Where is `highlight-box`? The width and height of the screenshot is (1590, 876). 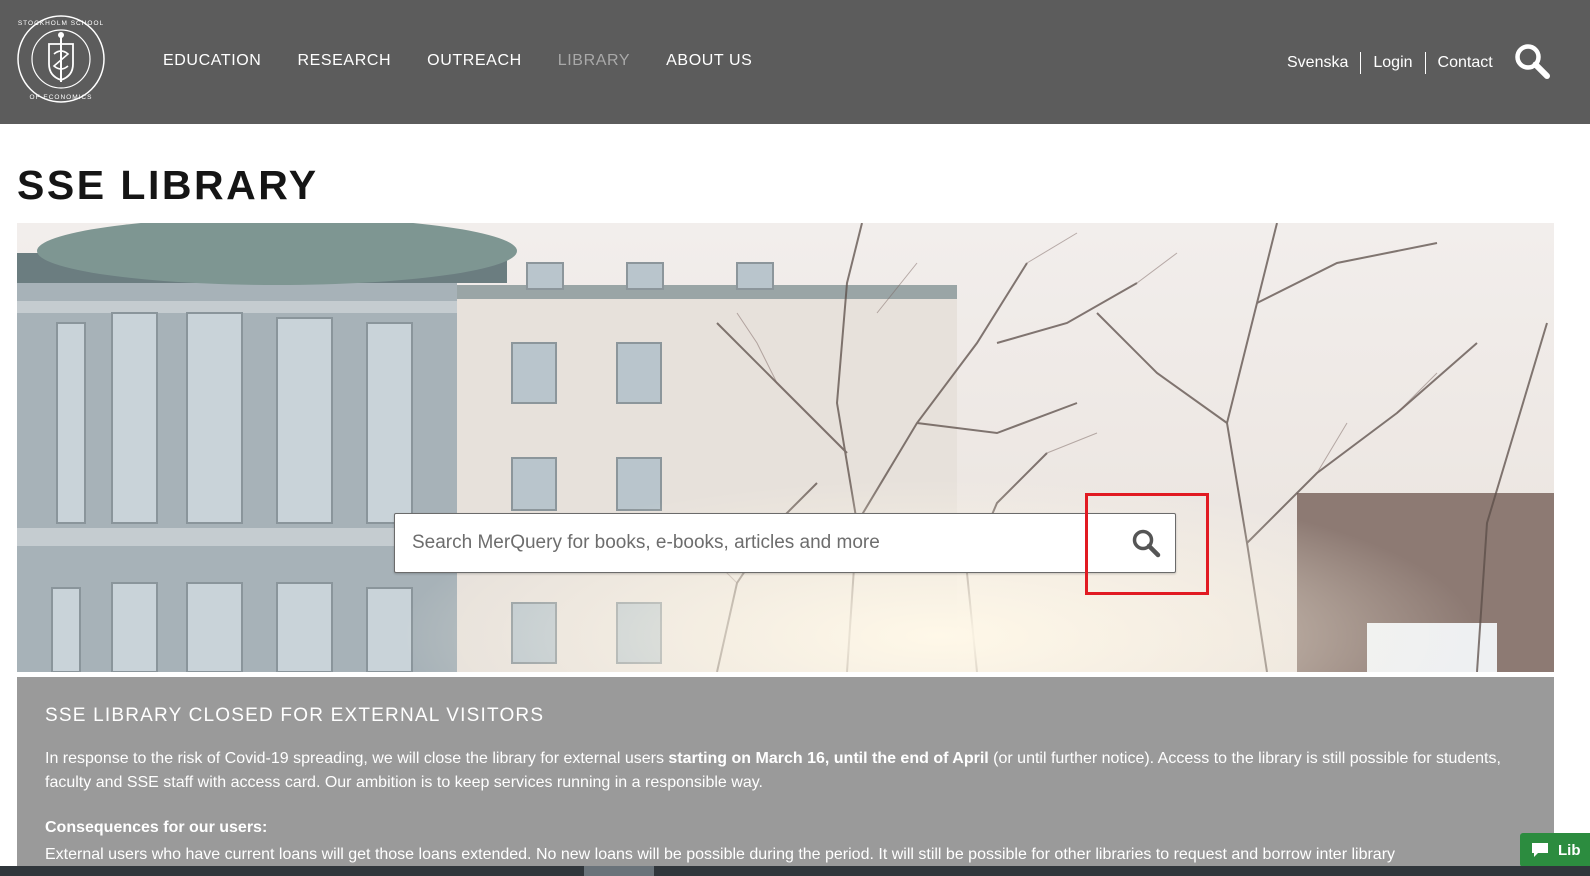 highlight-box is located at coordinates (1147, 544).